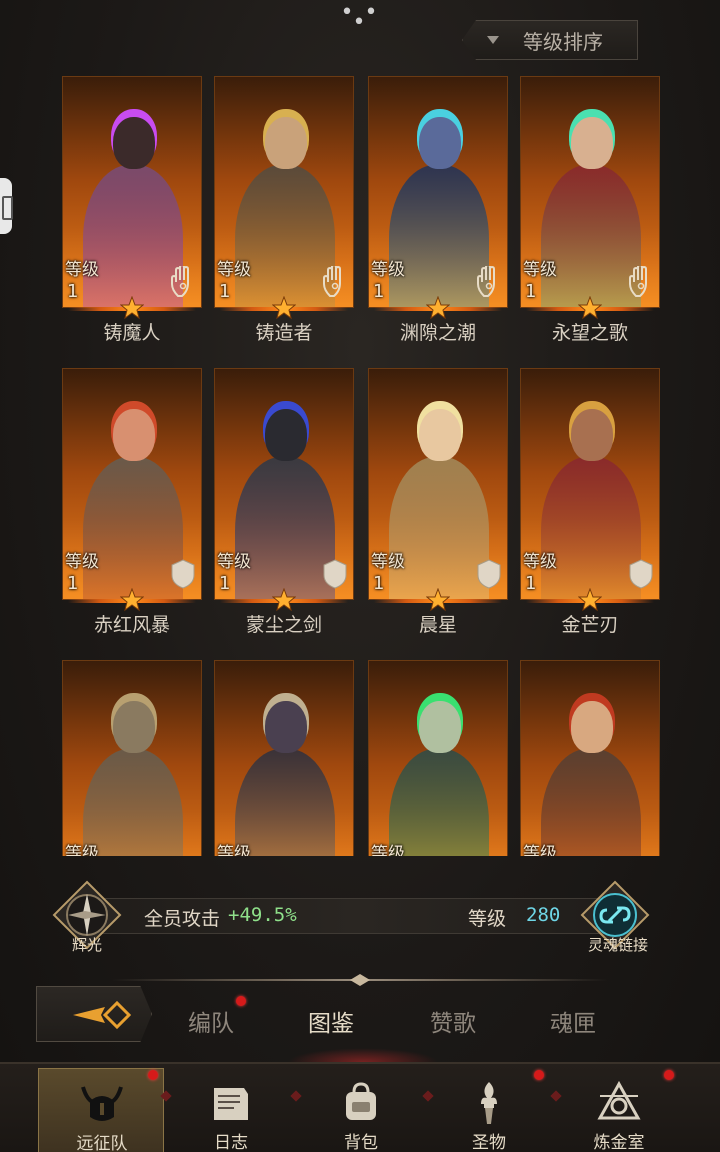  Describe the element at coordinates (363, 1055) in the screenshot. I see `active-tab-indicator` at that location.